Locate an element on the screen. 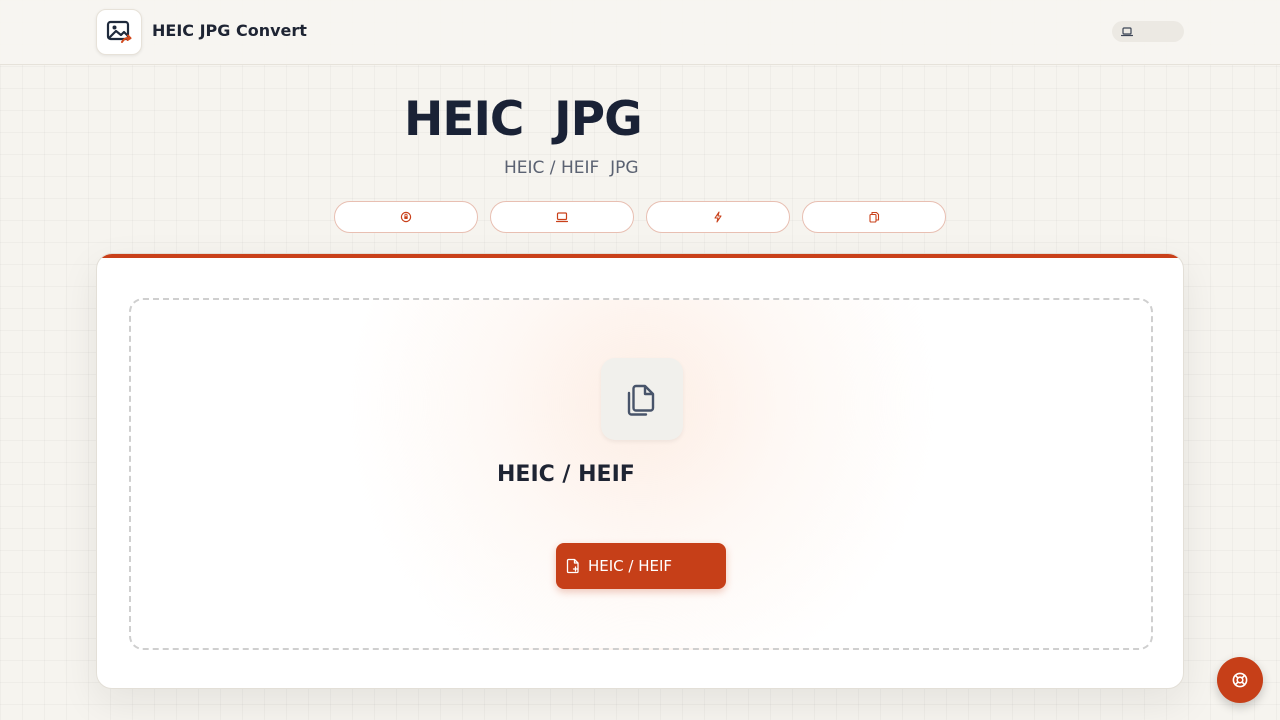 This screenshot has width=1280, height=720. feature-pill-batch is located at coordinates (874, 217).